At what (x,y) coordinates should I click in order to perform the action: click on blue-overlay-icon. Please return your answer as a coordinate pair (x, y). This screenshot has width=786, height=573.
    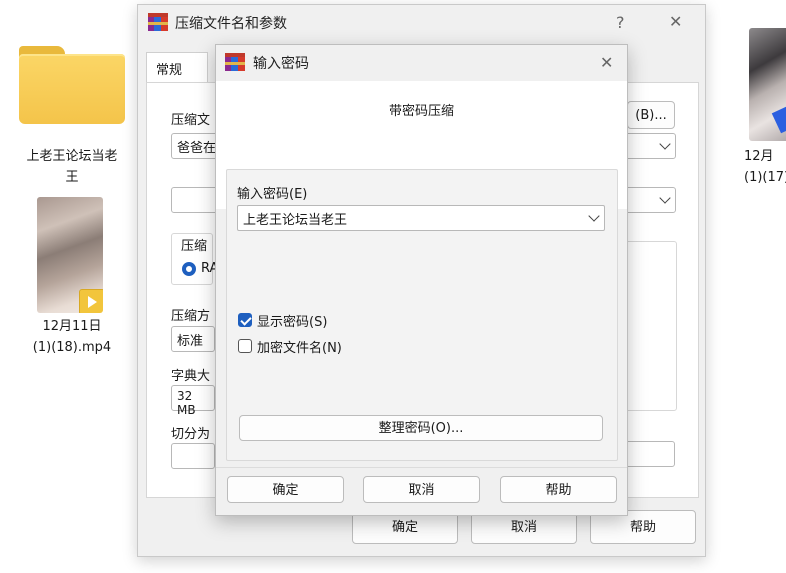
    Looking at the image, I should click on (778, 117).